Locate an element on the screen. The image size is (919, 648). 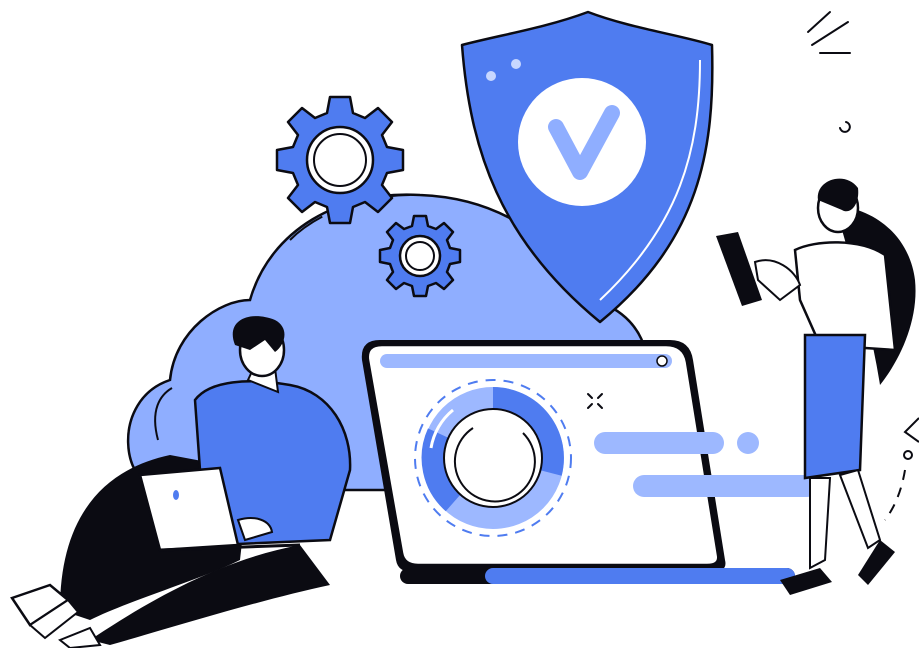
small-gear-icon is located at coordinates (420, 256).